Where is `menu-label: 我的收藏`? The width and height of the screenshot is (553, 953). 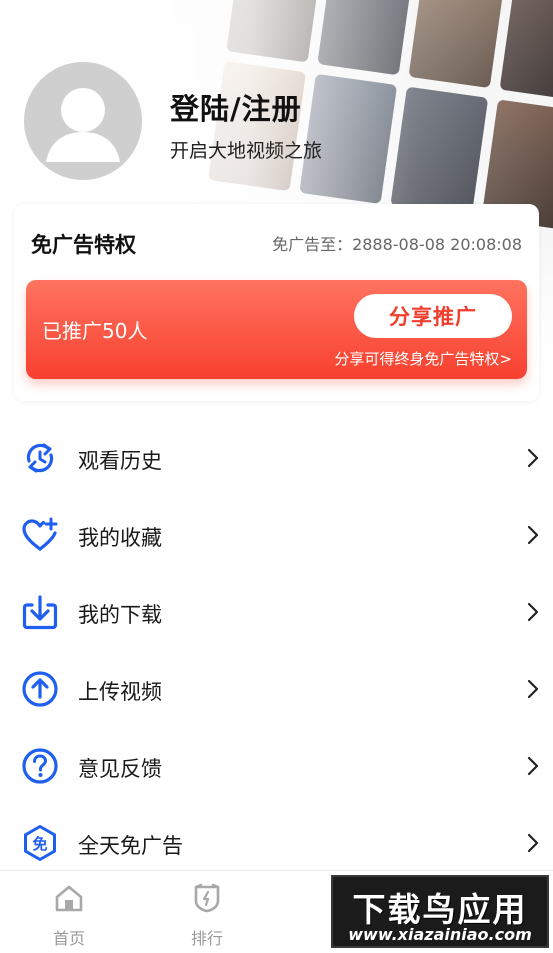 menu-label: 我的收藏 is located at coordinates (120, 538).